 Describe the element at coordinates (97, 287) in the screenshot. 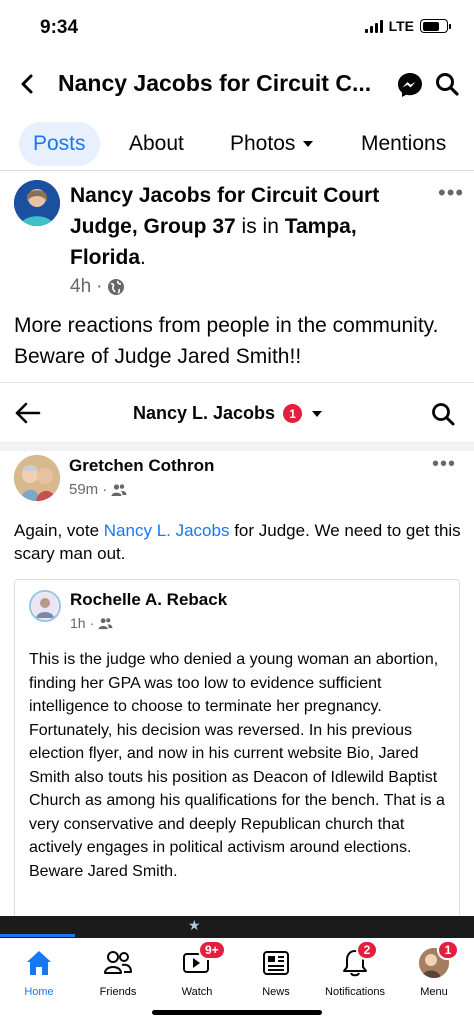

I see `post-meta: 4h ·` at that location.